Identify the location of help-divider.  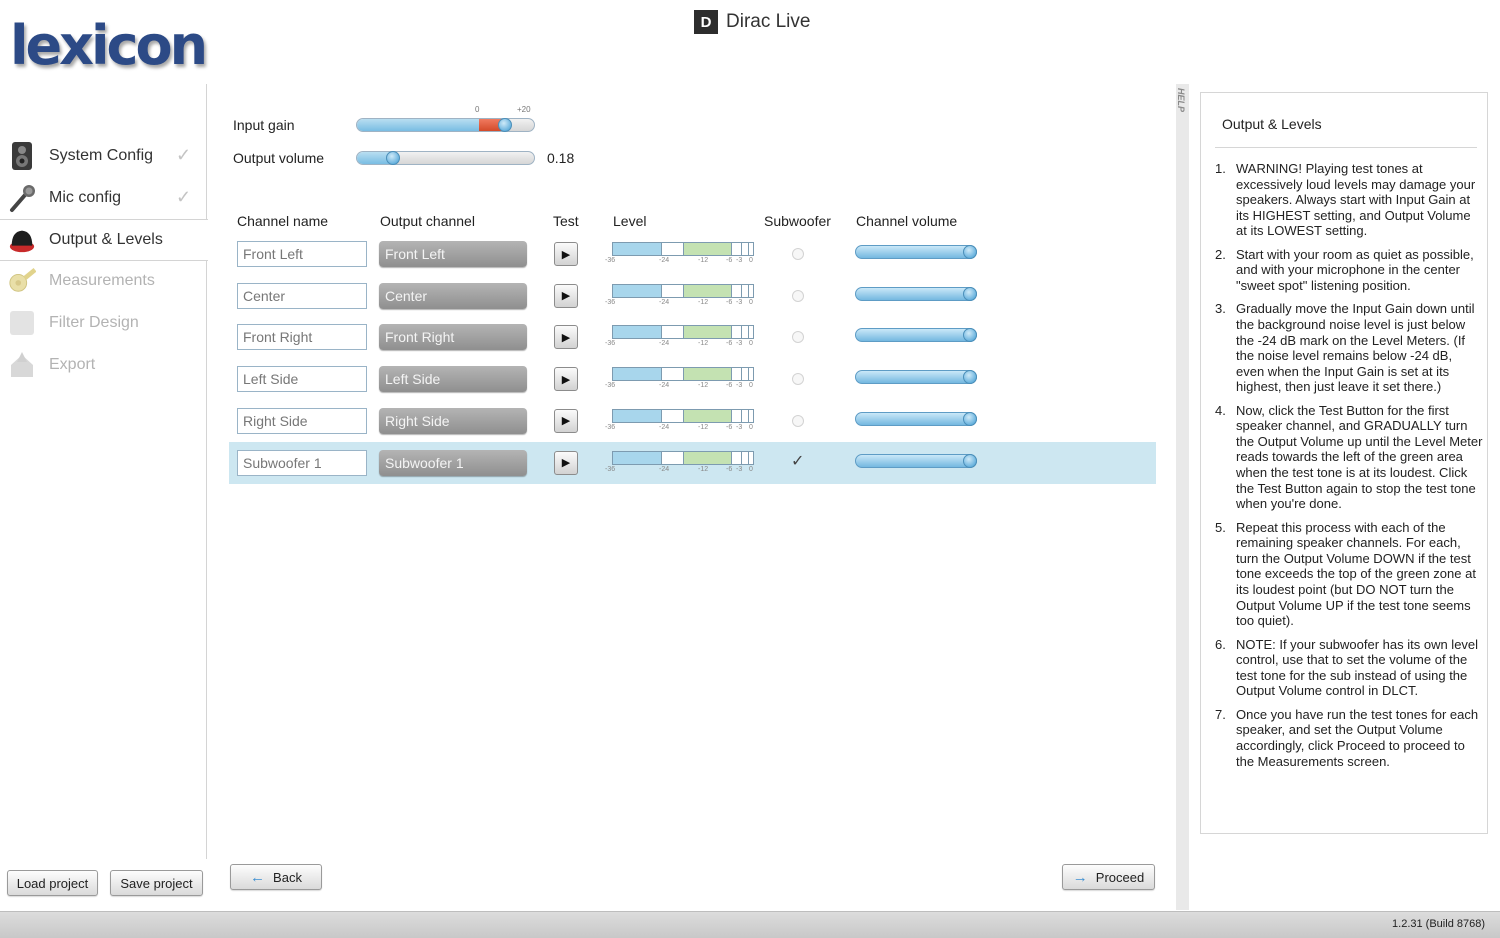
(1346, 147).